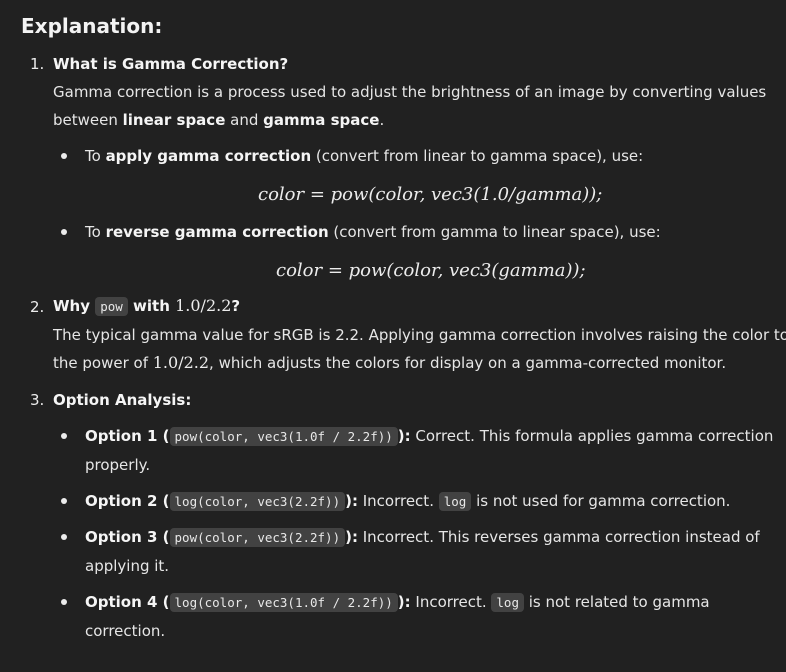 This screenshot has height=672, width=786. Describe the element at coordinates (283, 602) in the screenshot. I see `inline-code: log(color, vec3(1.0f / 2.2f))` at that location.